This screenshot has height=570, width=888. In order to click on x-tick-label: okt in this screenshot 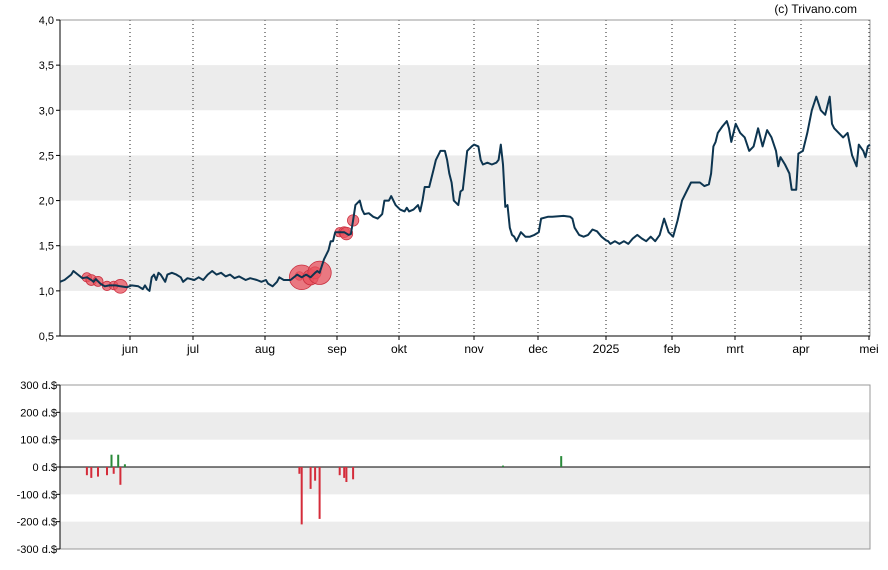, I will do `click(399, 349)`.